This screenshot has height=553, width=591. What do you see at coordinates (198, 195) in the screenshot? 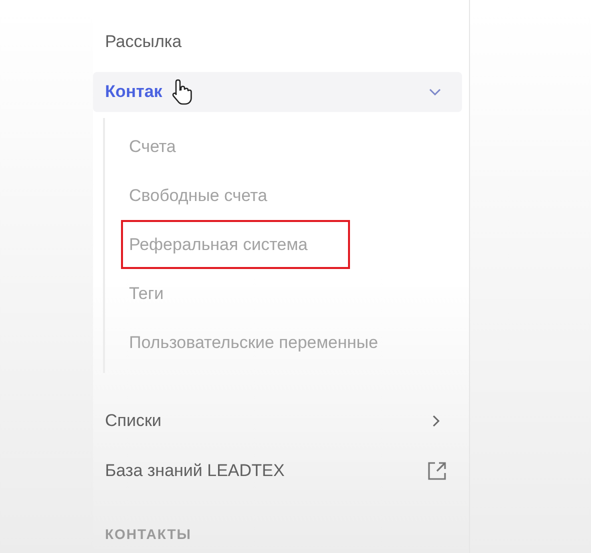
I see `submenu-item: Свободные счета` at bounding box center [198, 195].